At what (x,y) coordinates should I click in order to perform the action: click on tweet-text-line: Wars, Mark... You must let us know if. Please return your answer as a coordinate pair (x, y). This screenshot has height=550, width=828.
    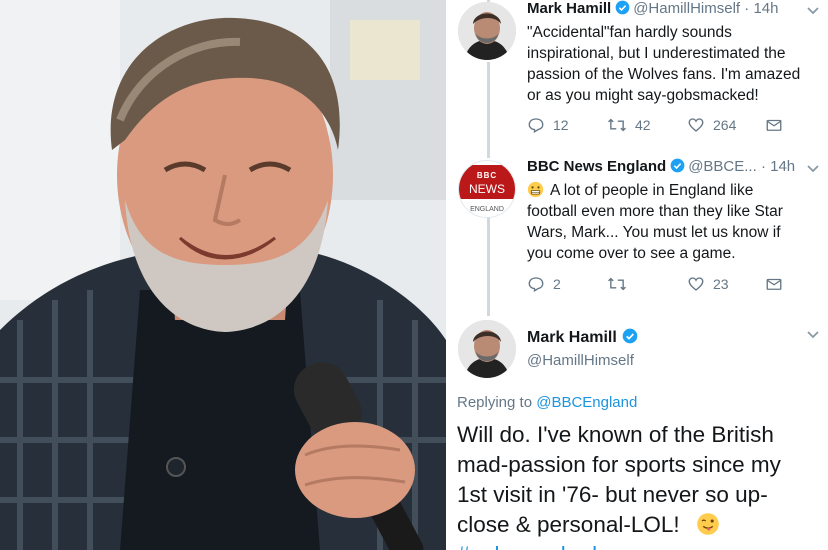
    Looking at the image, I should click on (654, 232).